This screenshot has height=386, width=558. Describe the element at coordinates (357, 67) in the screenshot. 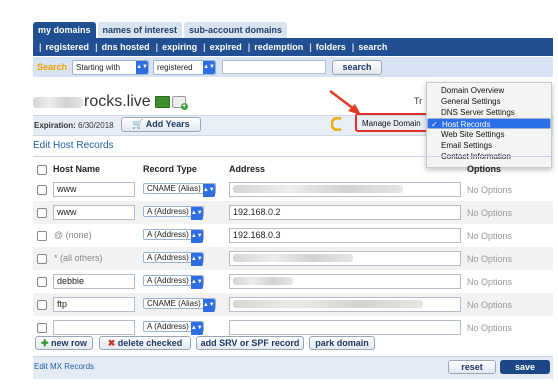

I see `search-button: search` at that location.